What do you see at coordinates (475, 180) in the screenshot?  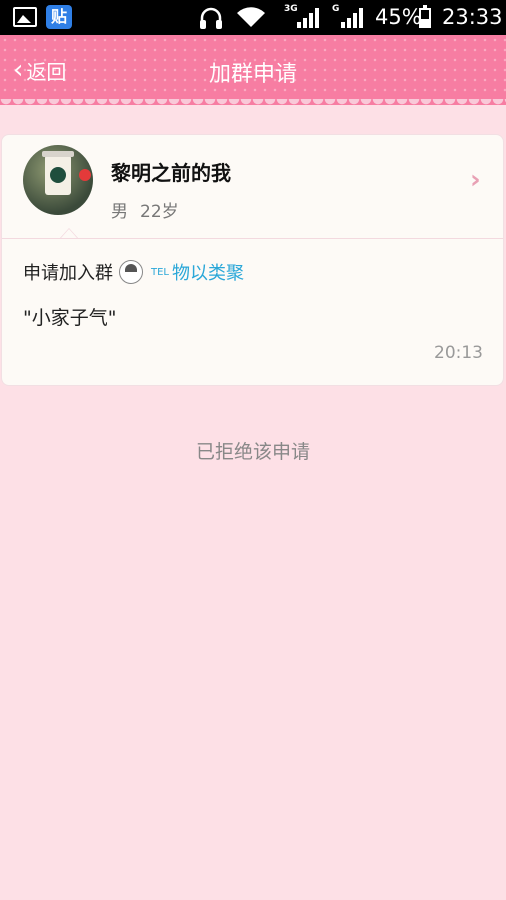 I see `chevron-right-icon: ›` at bounding box center [475, 180].